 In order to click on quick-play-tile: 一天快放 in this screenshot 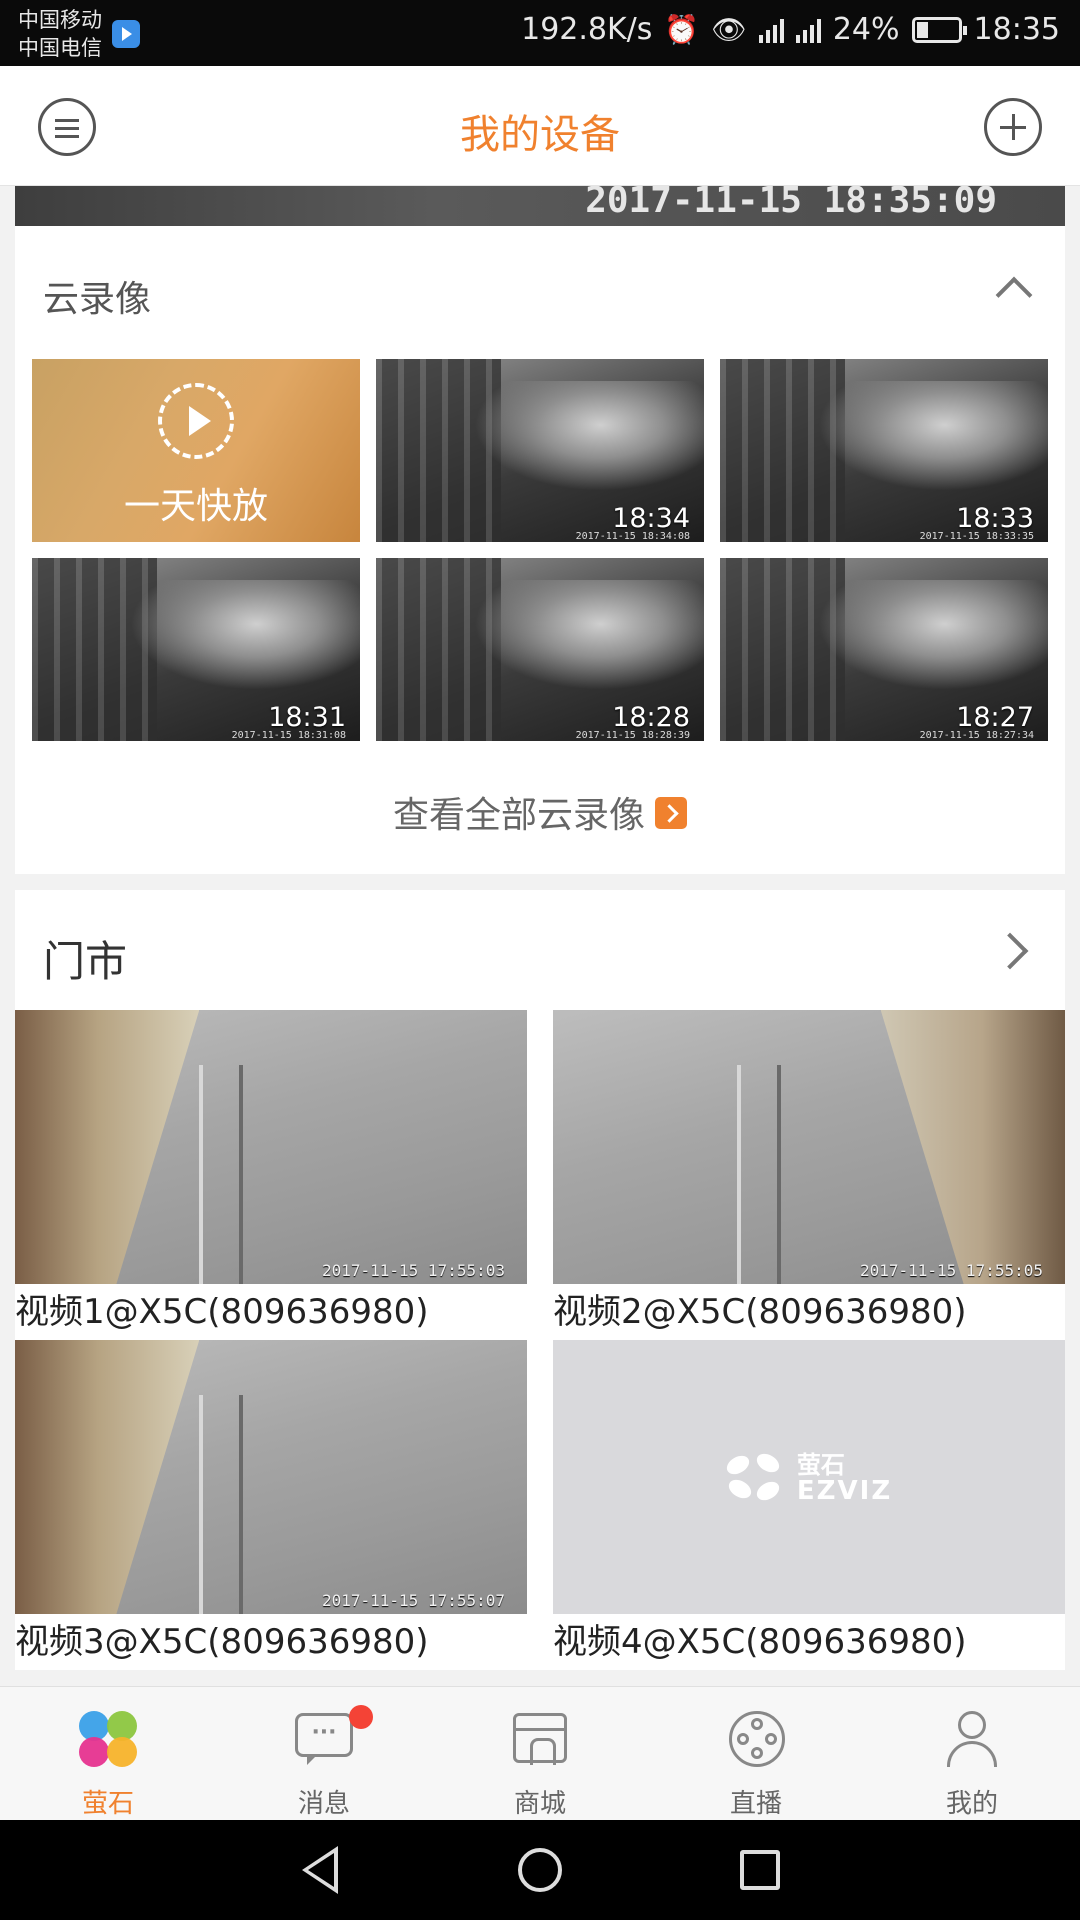, I will do `click(196, 450)`.